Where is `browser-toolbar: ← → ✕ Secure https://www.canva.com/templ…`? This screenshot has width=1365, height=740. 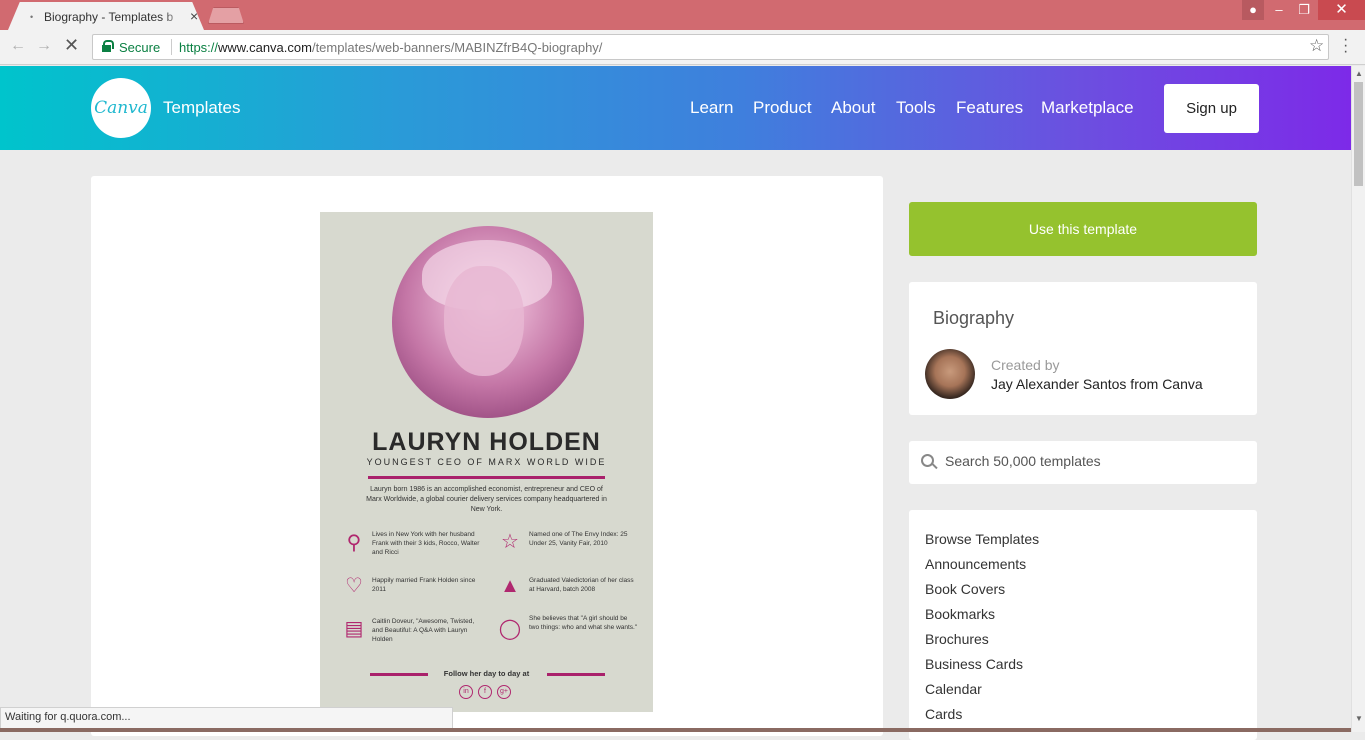 browser-toolbar: ← → ✕ Secure https://www.canva.com/templ… is located at coordinates (682, 47).